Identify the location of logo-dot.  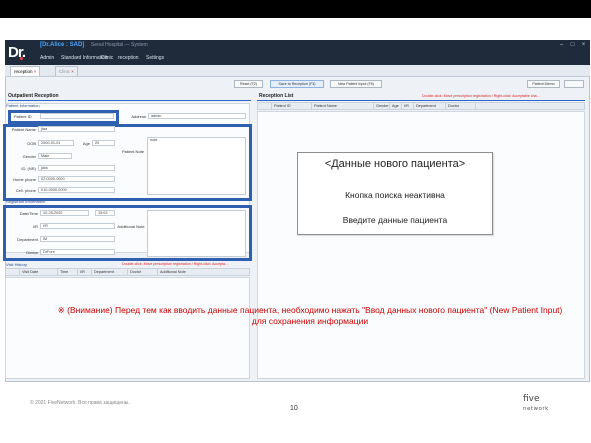
(21, 58).